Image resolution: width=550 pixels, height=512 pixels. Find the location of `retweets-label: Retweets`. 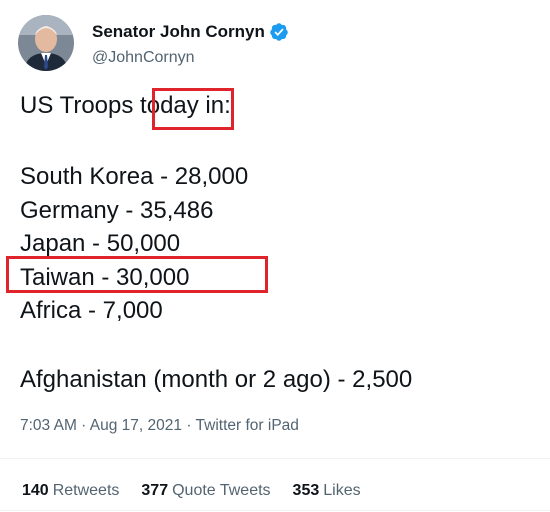

retweets-label: Retweets is located at coordinates (86, 490).